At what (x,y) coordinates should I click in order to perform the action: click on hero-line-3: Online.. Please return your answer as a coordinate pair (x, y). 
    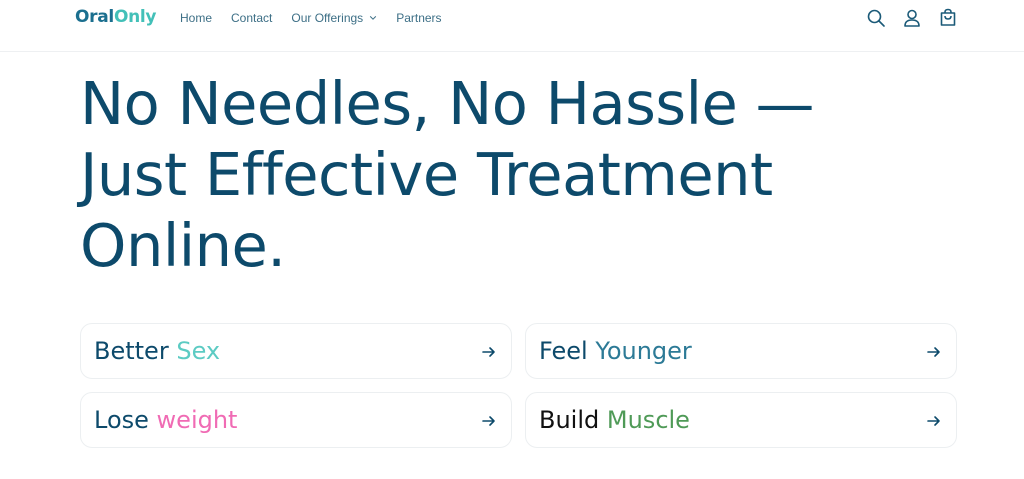
    Looking at the image, I should click on (183, 245).